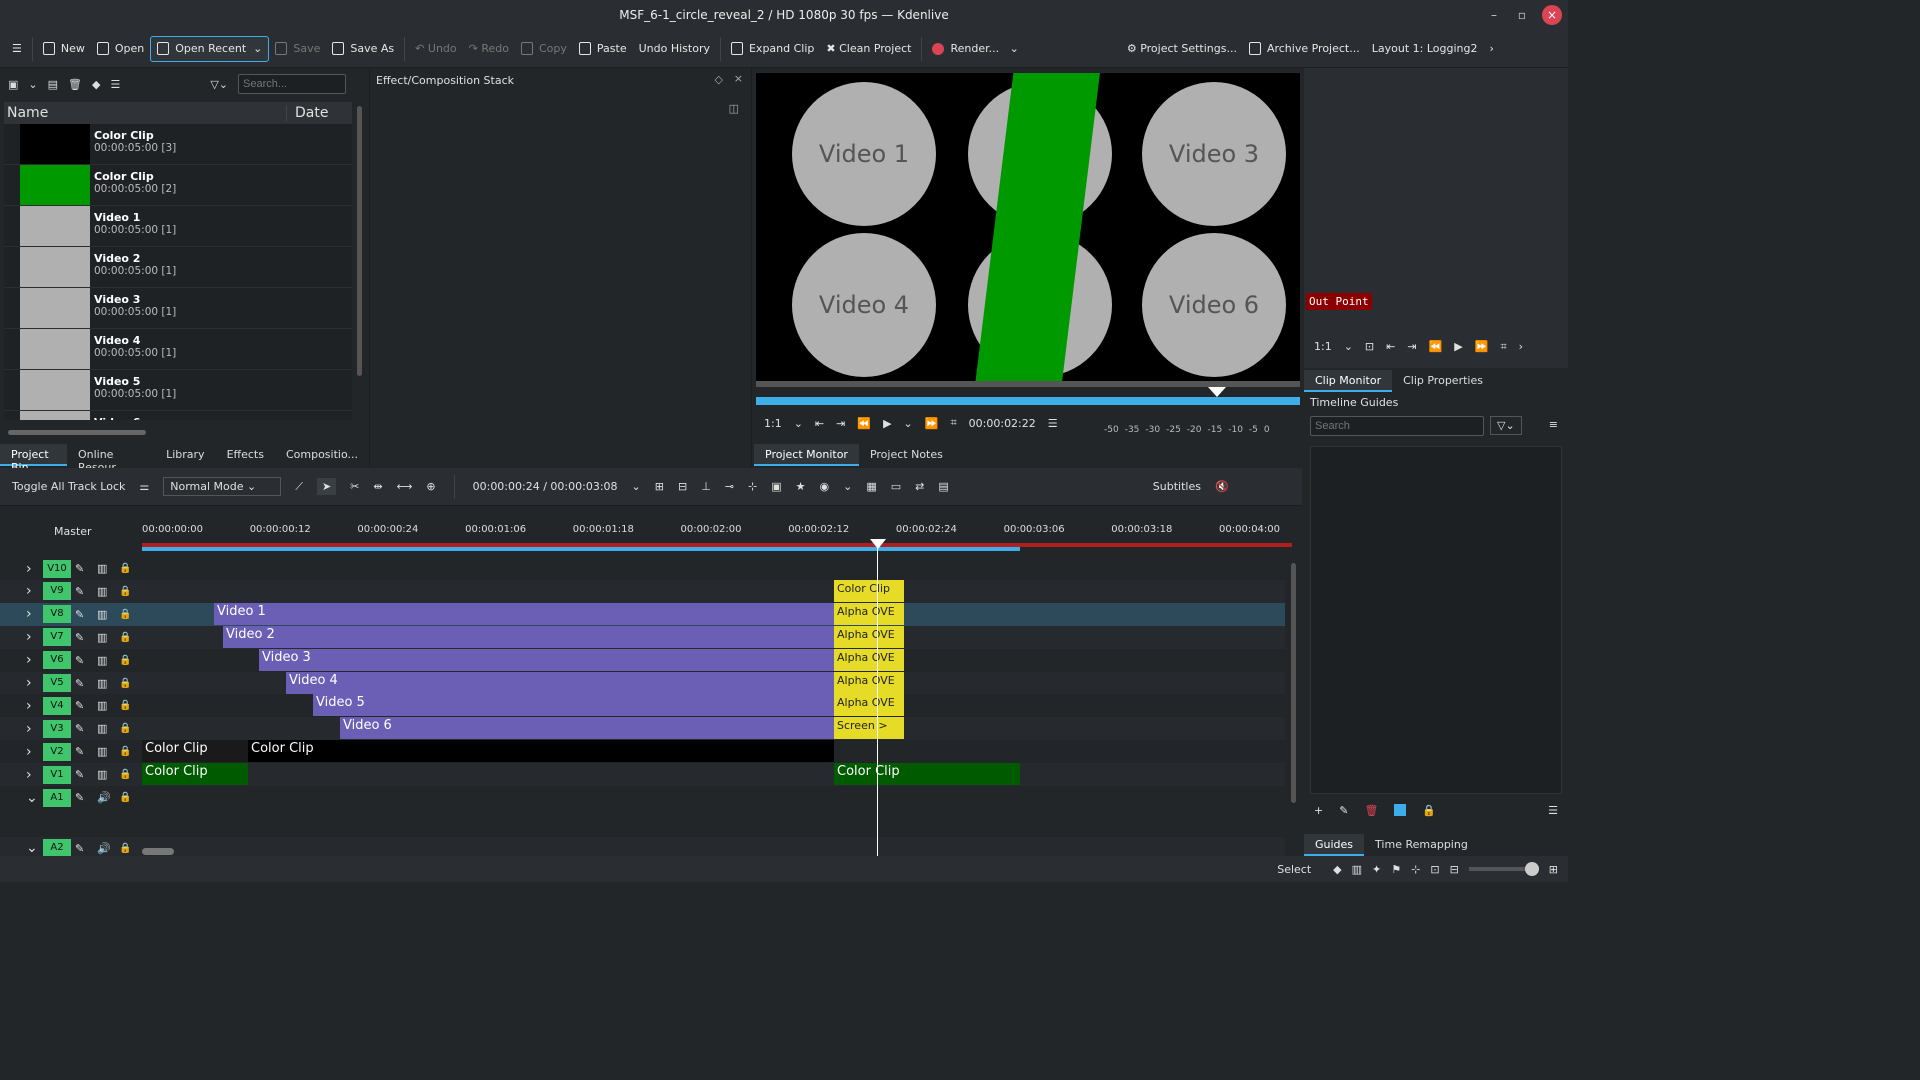  What do you see at coordinates (68, 486) in the screenshot?
I see `toggle-track-lock-button: Toggle All Track Lock` at bounding box center [68, 486].